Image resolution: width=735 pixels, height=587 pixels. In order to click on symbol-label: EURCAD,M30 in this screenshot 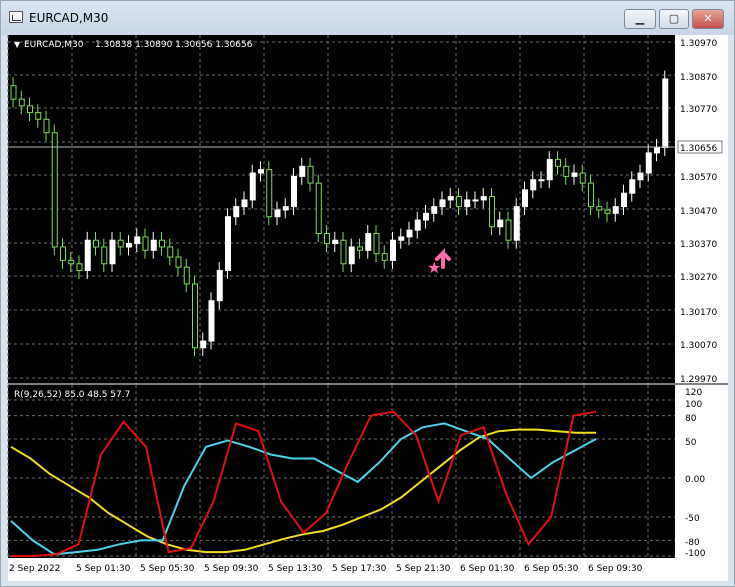, I will do `click(54, 45)`.